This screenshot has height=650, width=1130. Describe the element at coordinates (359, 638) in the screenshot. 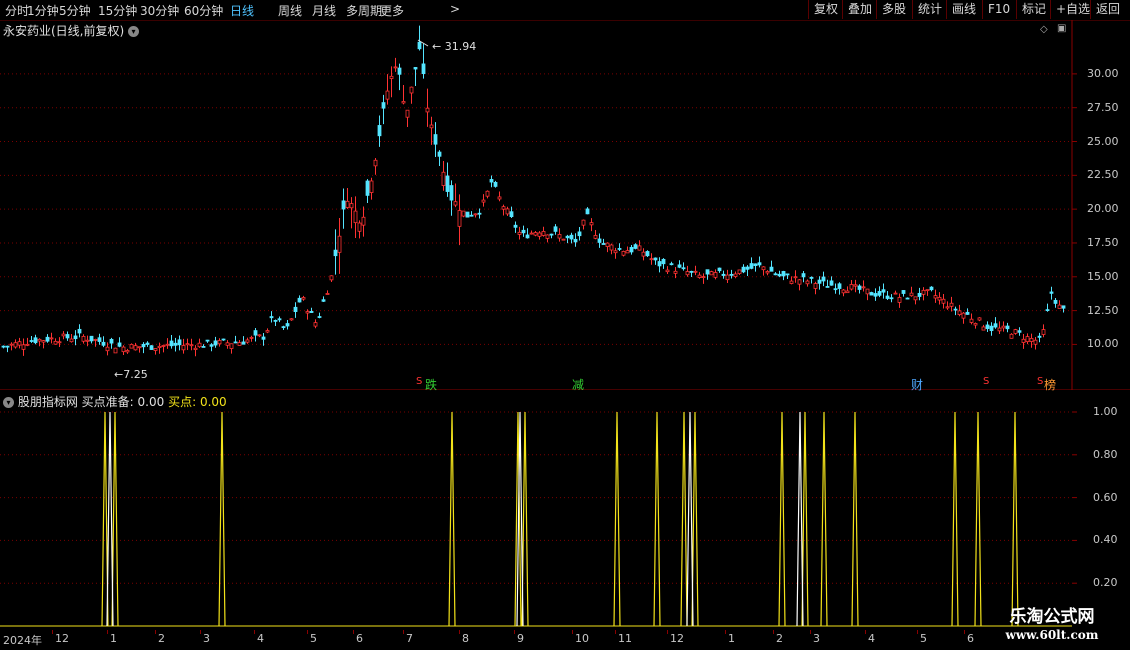

I see `date-tick-label: 6` at that location.